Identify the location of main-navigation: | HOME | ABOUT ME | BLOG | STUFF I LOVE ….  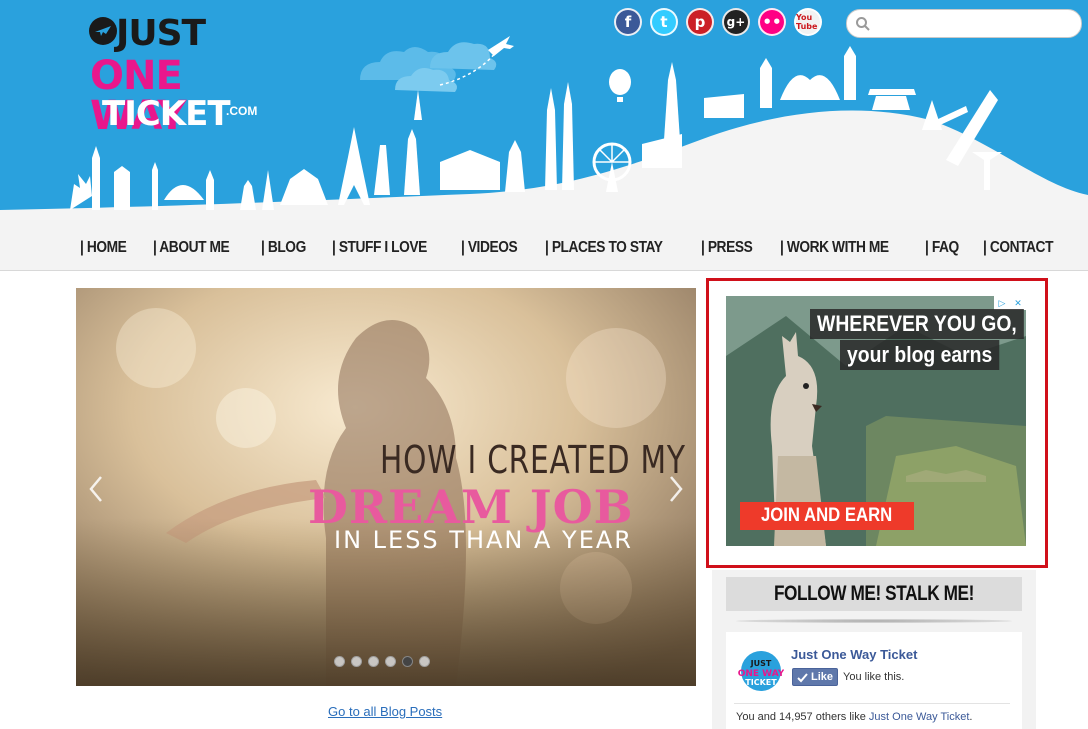
(544, 245).